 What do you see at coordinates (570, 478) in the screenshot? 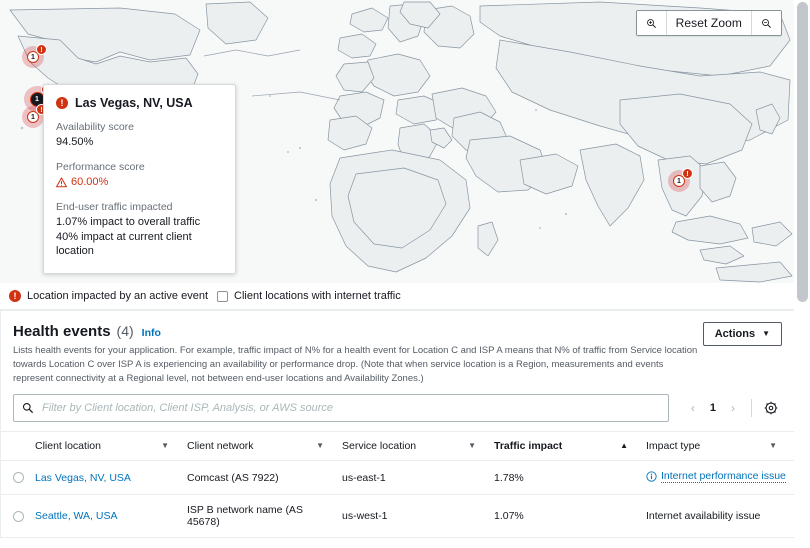
I see `cell-traffic-impact: 1.78%` at bounding box center [570, 478].